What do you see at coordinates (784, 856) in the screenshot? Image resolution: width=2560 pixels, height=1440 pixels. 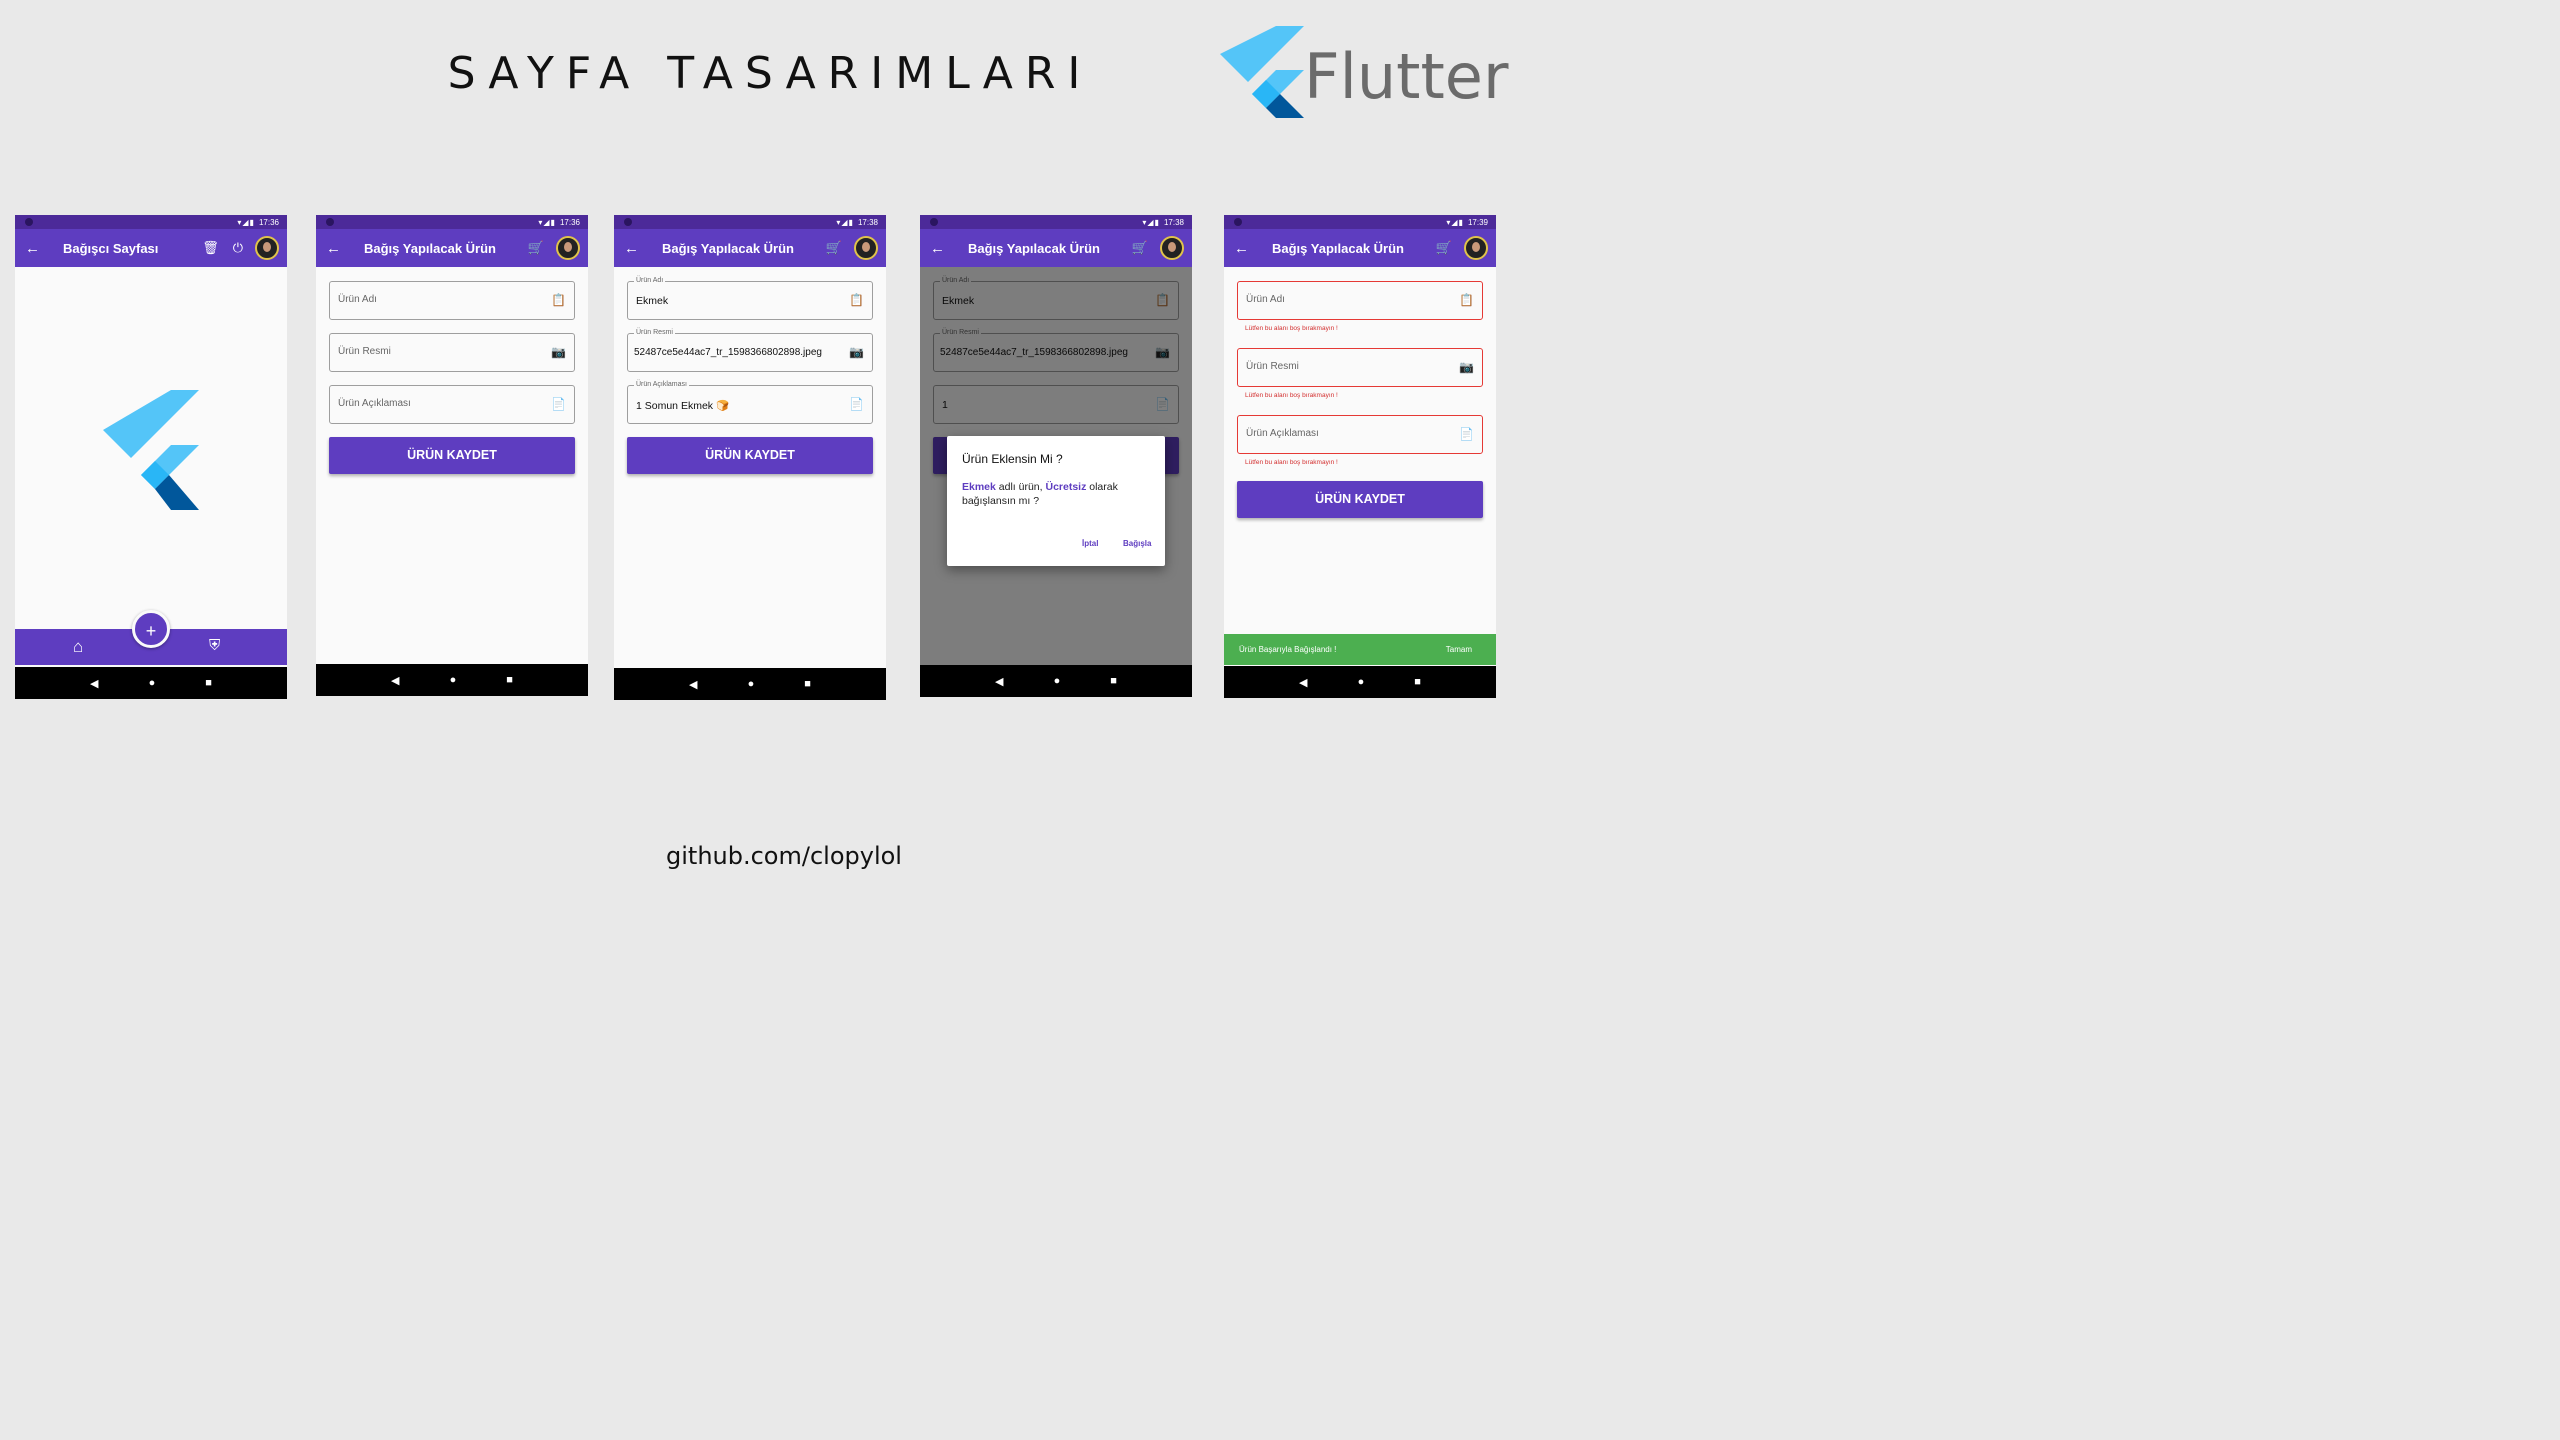 I see `github-link: github.com/clopylol` at bounding box center [784, 856].